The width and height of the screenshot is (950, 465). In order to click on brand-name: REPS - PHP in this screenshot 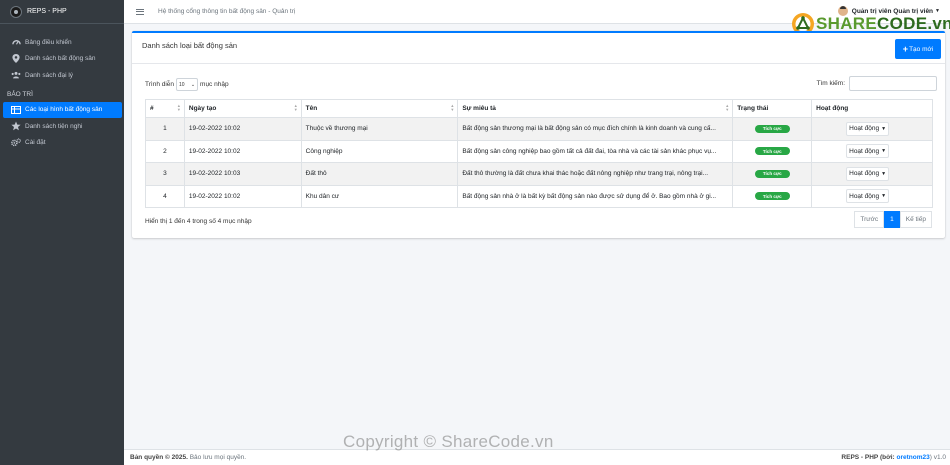, I will do `click(47, 11)`.